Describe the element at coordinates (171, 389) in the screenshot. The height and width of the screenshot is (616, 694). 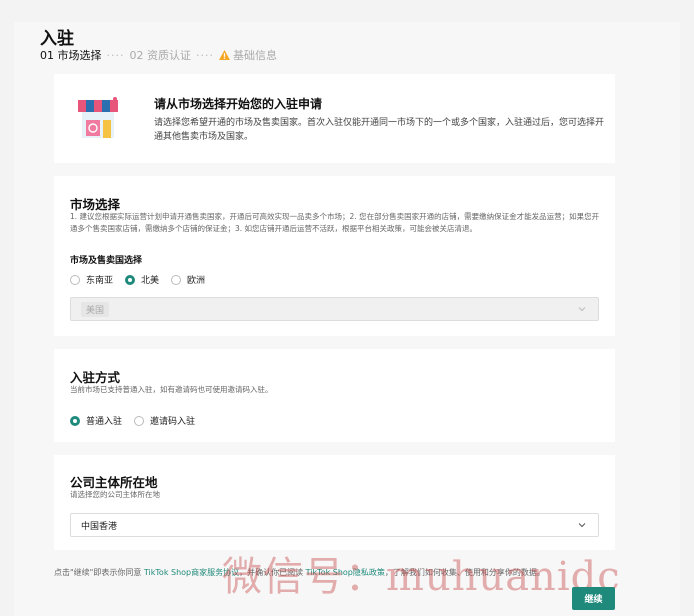
I see `method-section-description: 当前市场已支持普通入驻，如有邀请码也可使用邀请码入驻。` at that location.